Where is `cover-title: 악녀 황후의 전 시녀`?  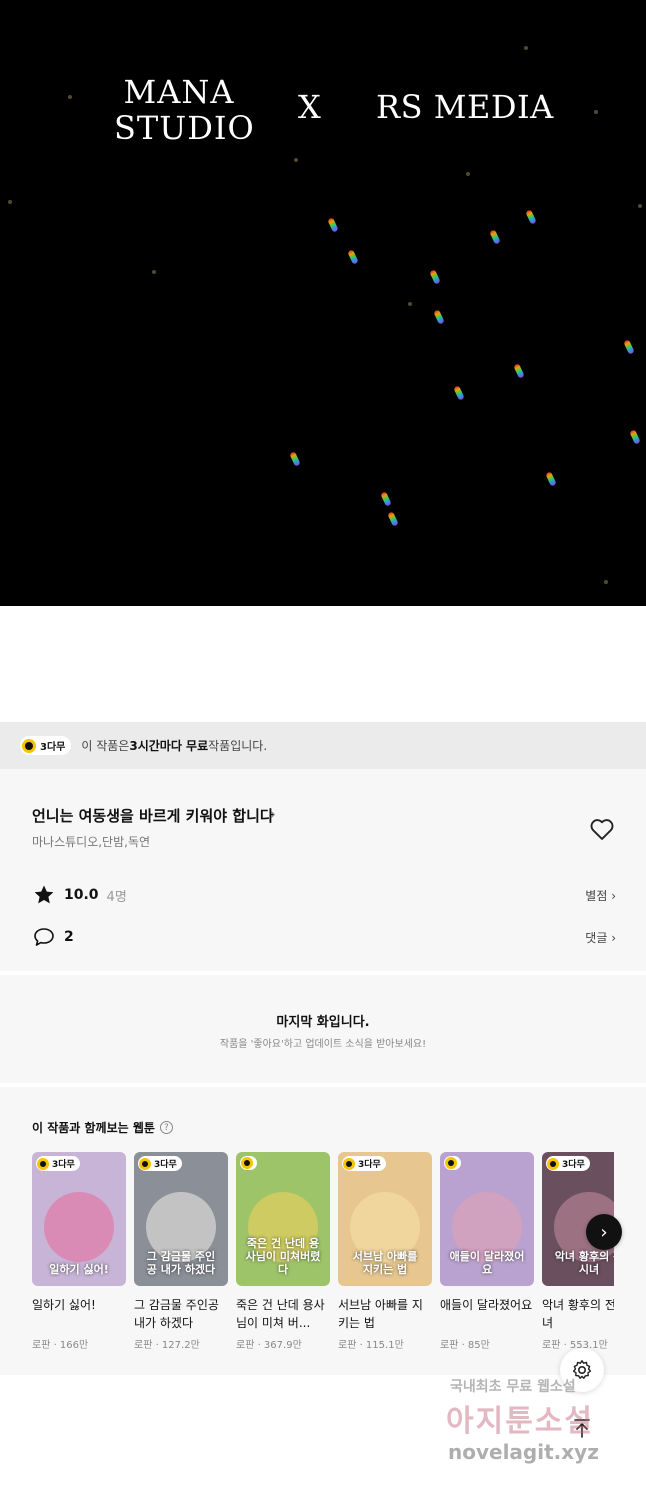
cover-title: 악녀 황후의 전 시녀 is located at coordinates (584, 1263).